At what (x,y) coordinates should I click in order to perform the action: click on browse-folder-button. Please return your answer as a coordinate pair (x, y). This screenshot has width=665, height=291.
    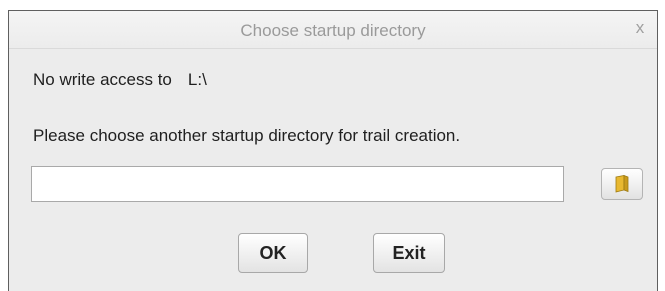
    Looking at the image, I should click on (622, 184).